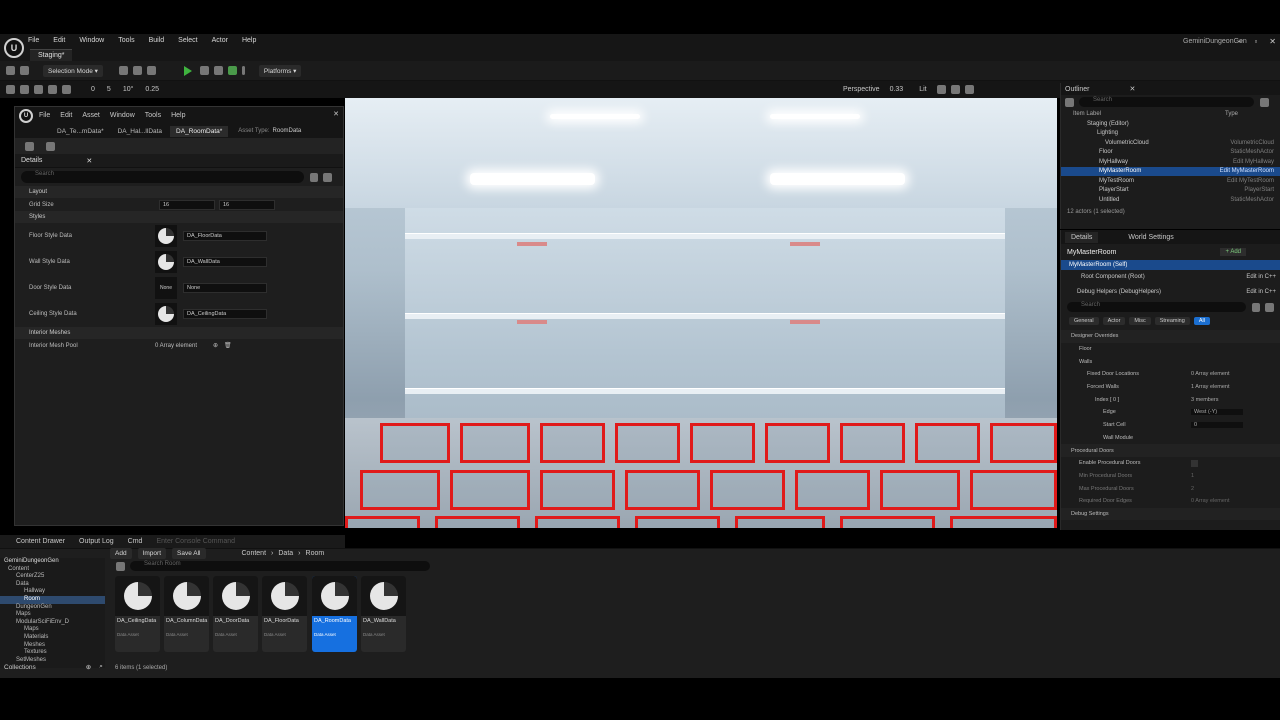 This screenshot has height=720, width=1280. I want to click on unreal-logo-icon: U, so click(14, 48).